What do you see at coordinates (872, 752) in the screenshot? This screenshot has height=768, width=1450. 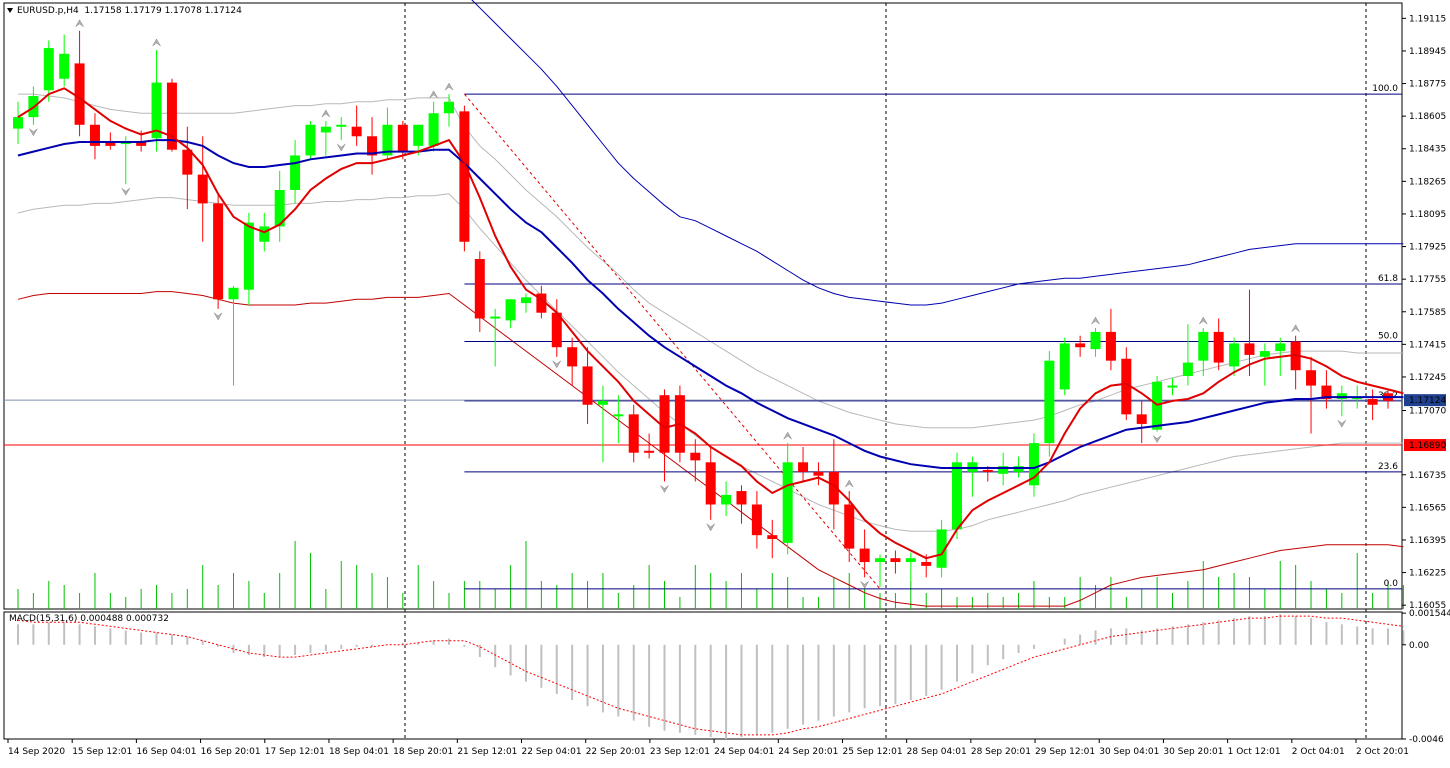 I see `time-axis-label: 25 Sep 12:01` at bounding box center [872, 752].